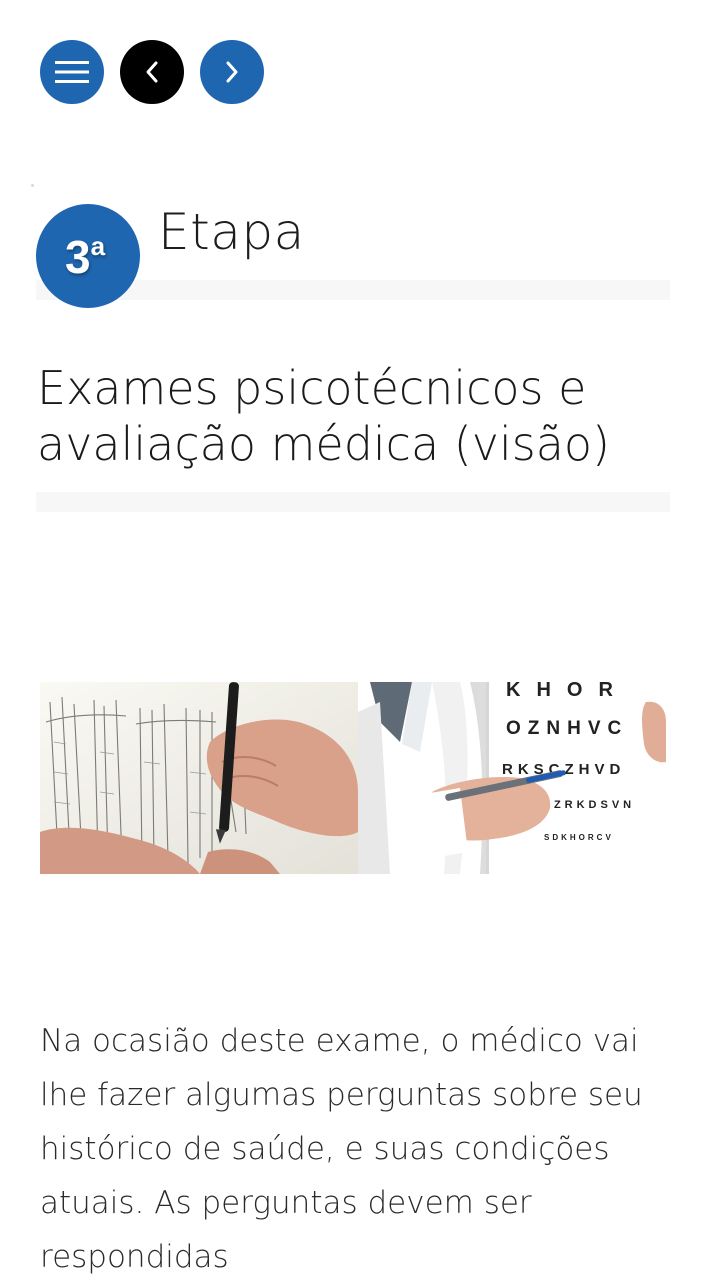 The image size is (720, 1280). Describe the element at coordinates (563, 769) in the screenshot. I see `svg-text: RKSCZHVD` at that location.